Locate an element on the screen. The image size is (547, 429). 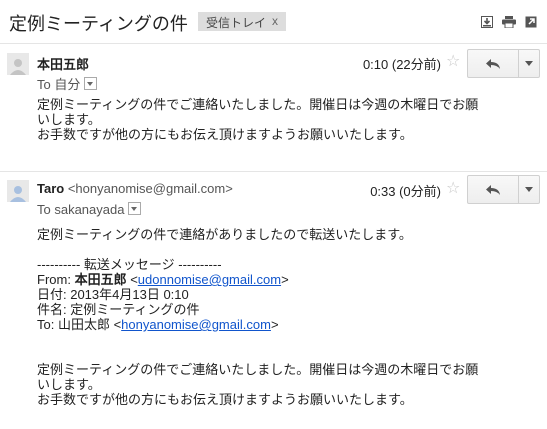
sender: Taro <honyanomise@gmail.com> is located at coordinates (135, 188).